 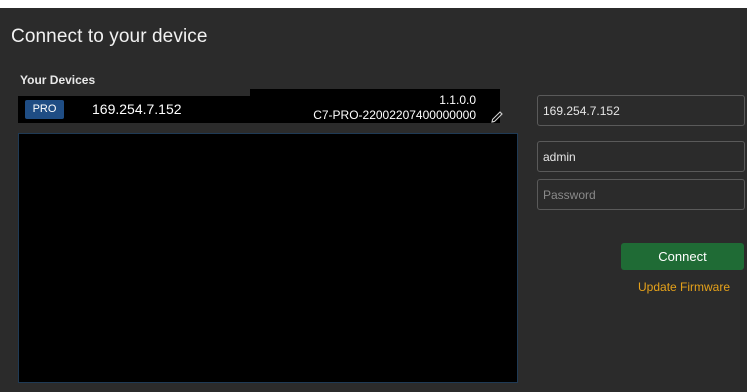 I want to click on page-title: Connect to your device, so click(x=109, y=36).